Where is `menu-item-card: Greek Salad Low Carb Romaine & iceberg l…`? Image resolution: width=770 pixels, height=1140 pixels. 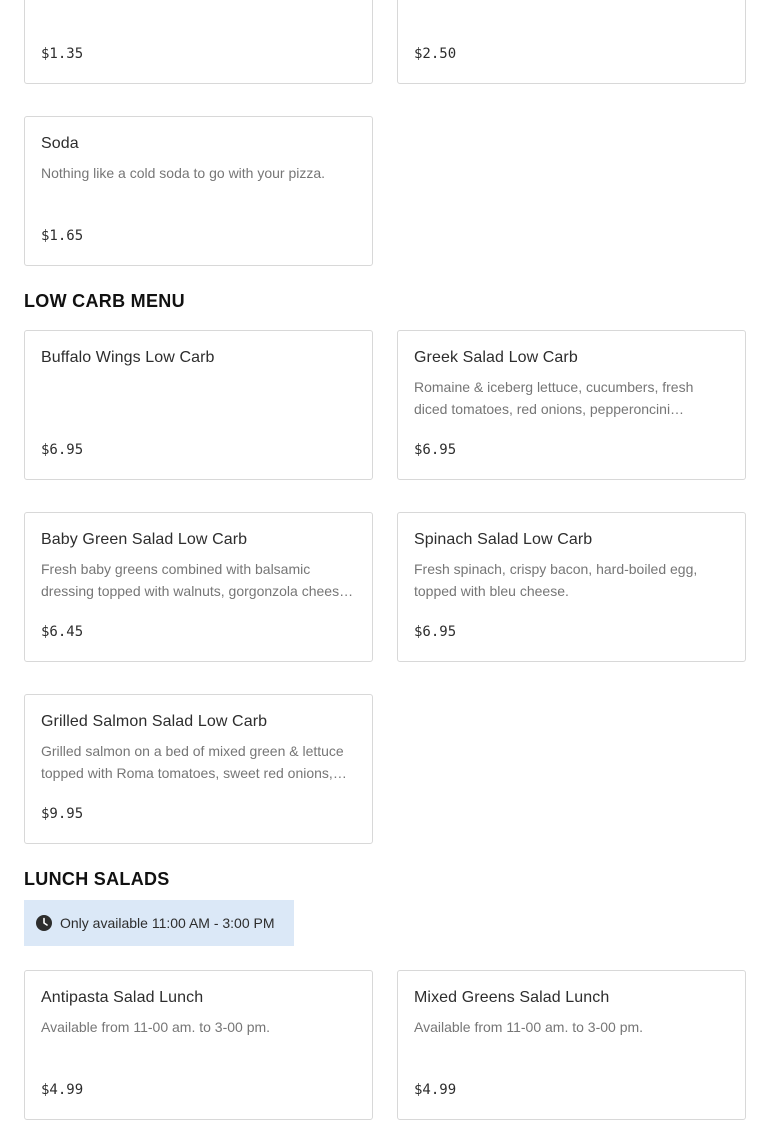 menu-item-card: Greek Salad Low Carb Romaine & iceberg l… is located at coordinates (571, 405).